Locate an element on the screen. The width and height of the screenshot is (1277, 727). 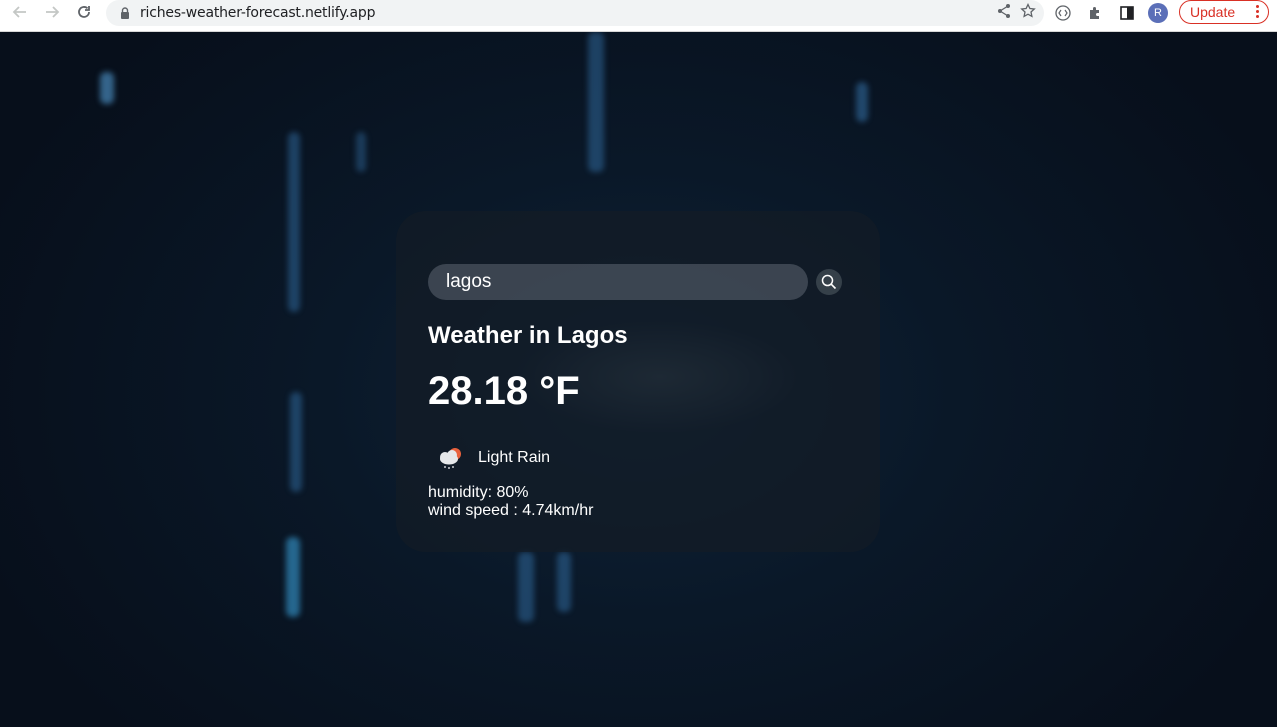
forward-icon is located at coordinates (52, 12).